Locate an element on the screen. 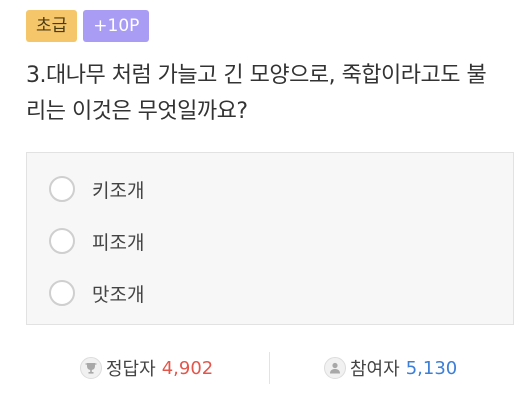  answer-option-1: 키조개 is located at coordinates (96, 189).